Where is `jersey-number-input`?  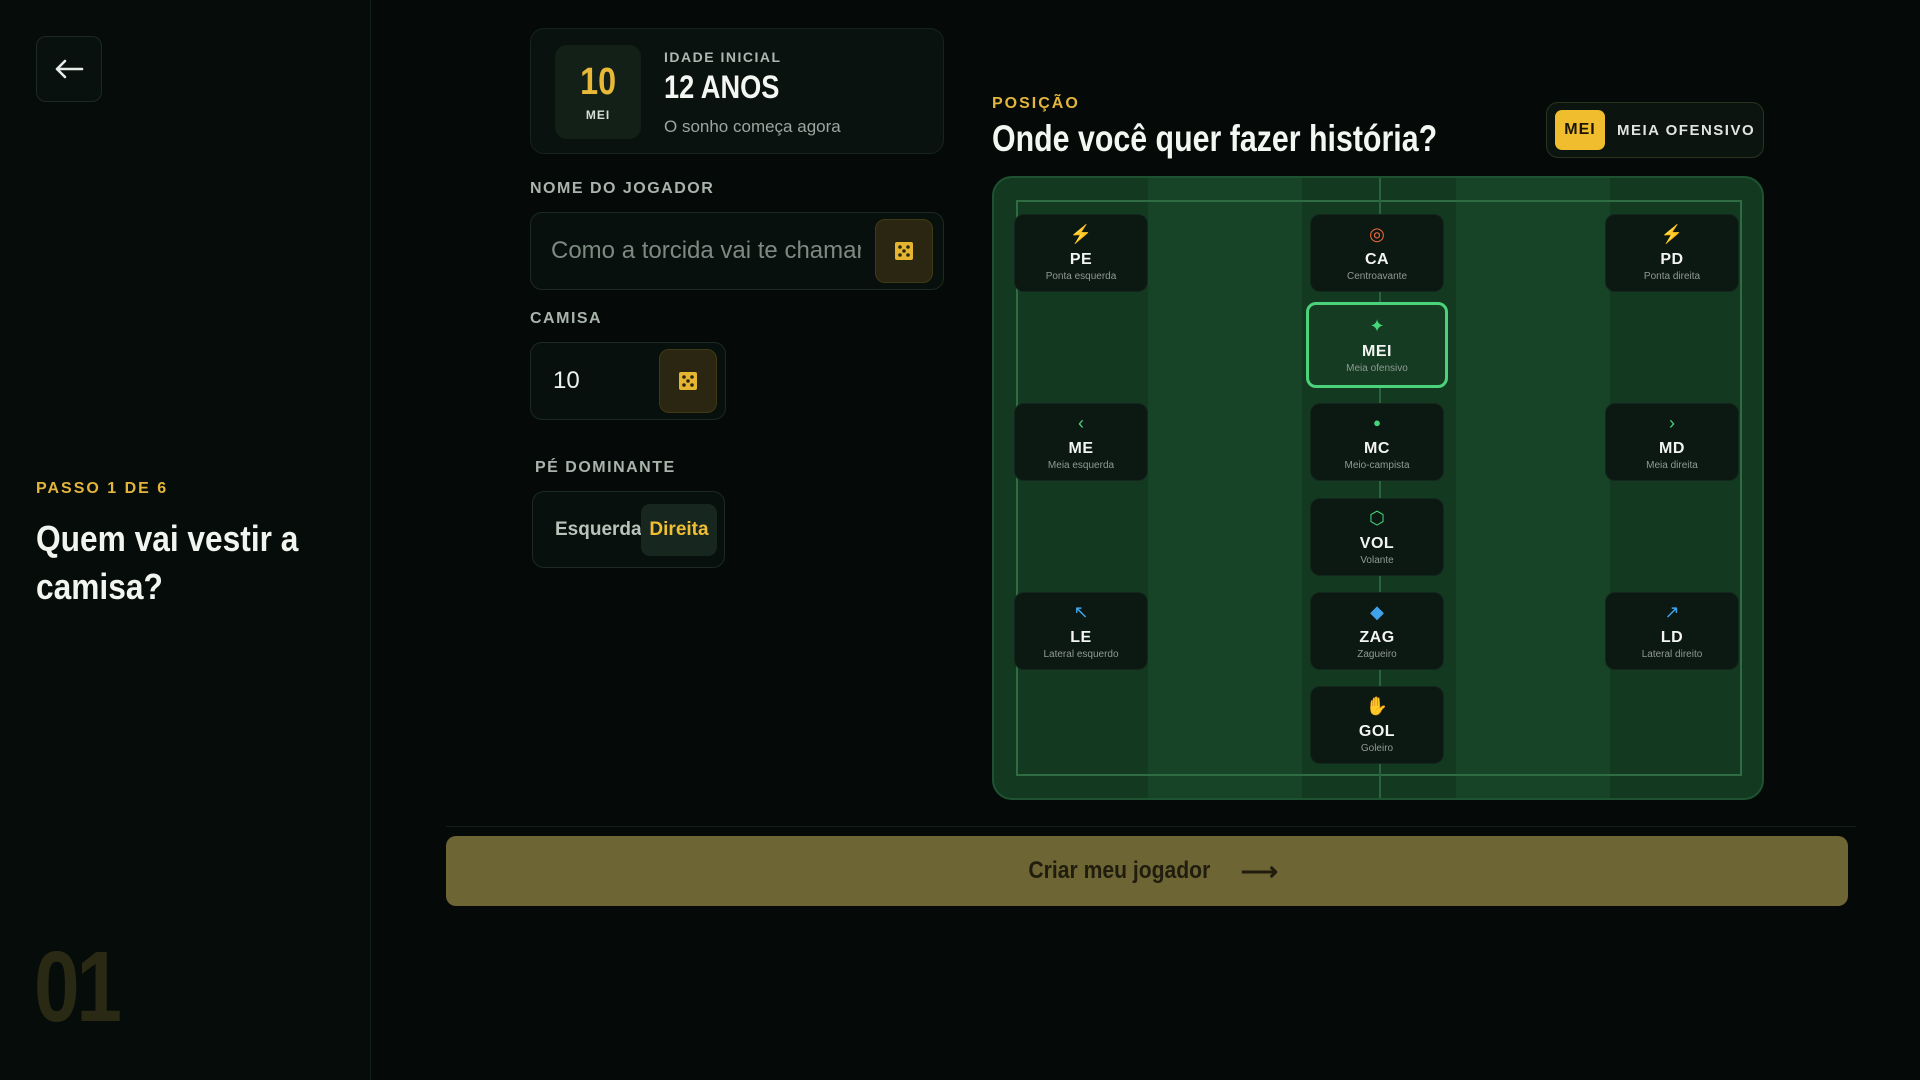
jersey-number-input is located at coordinates (603, 381).